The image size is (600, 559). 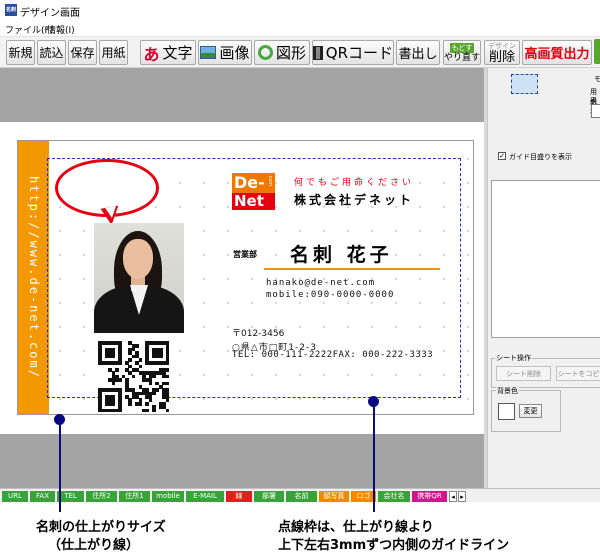 I want to click on tag-0: URL, so click(x=15, y=496).